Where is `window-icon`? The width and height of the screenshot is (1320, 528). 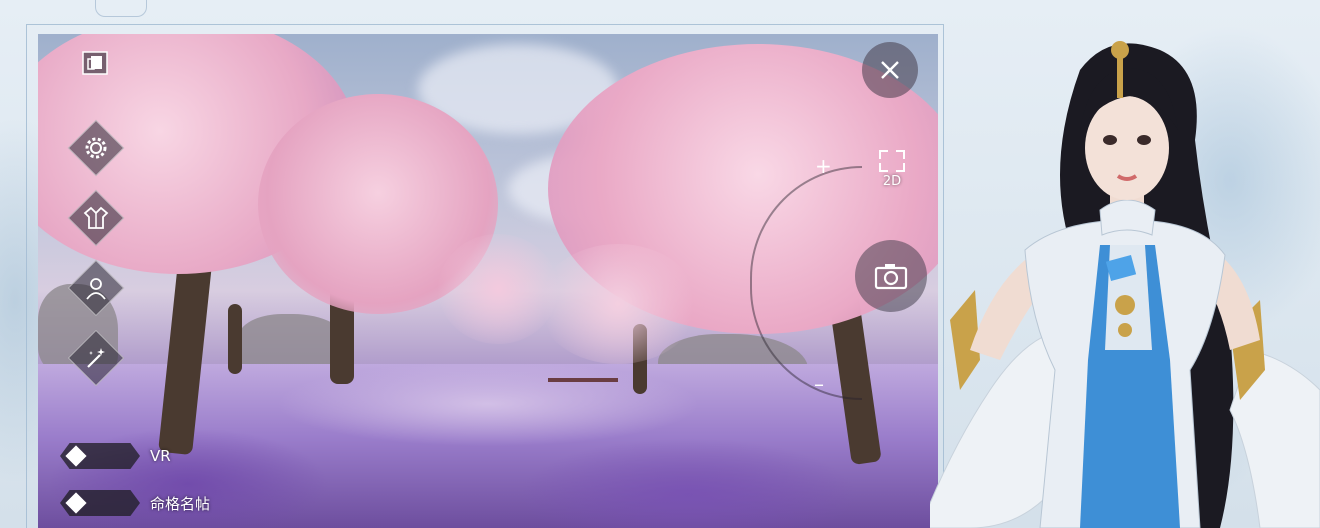
window-icon is located at coordinates (95, 63).